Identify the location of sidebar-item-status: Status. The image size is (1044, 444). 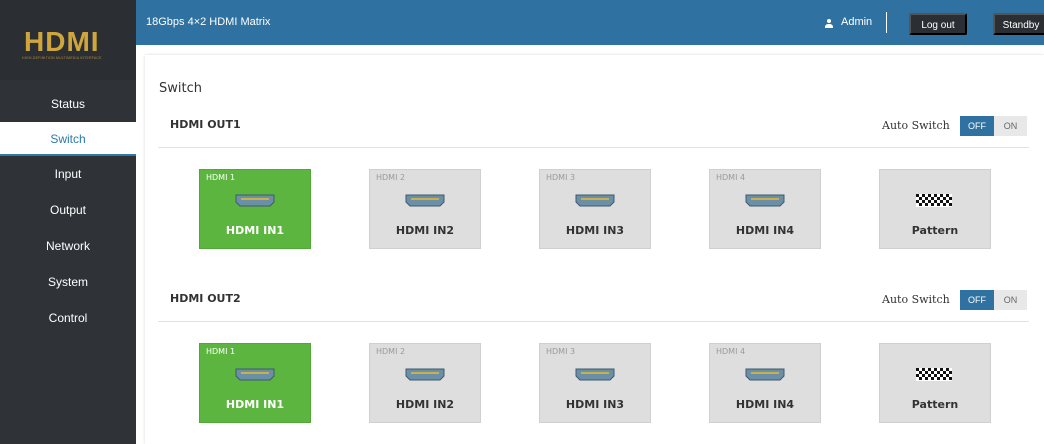
(68, 104).